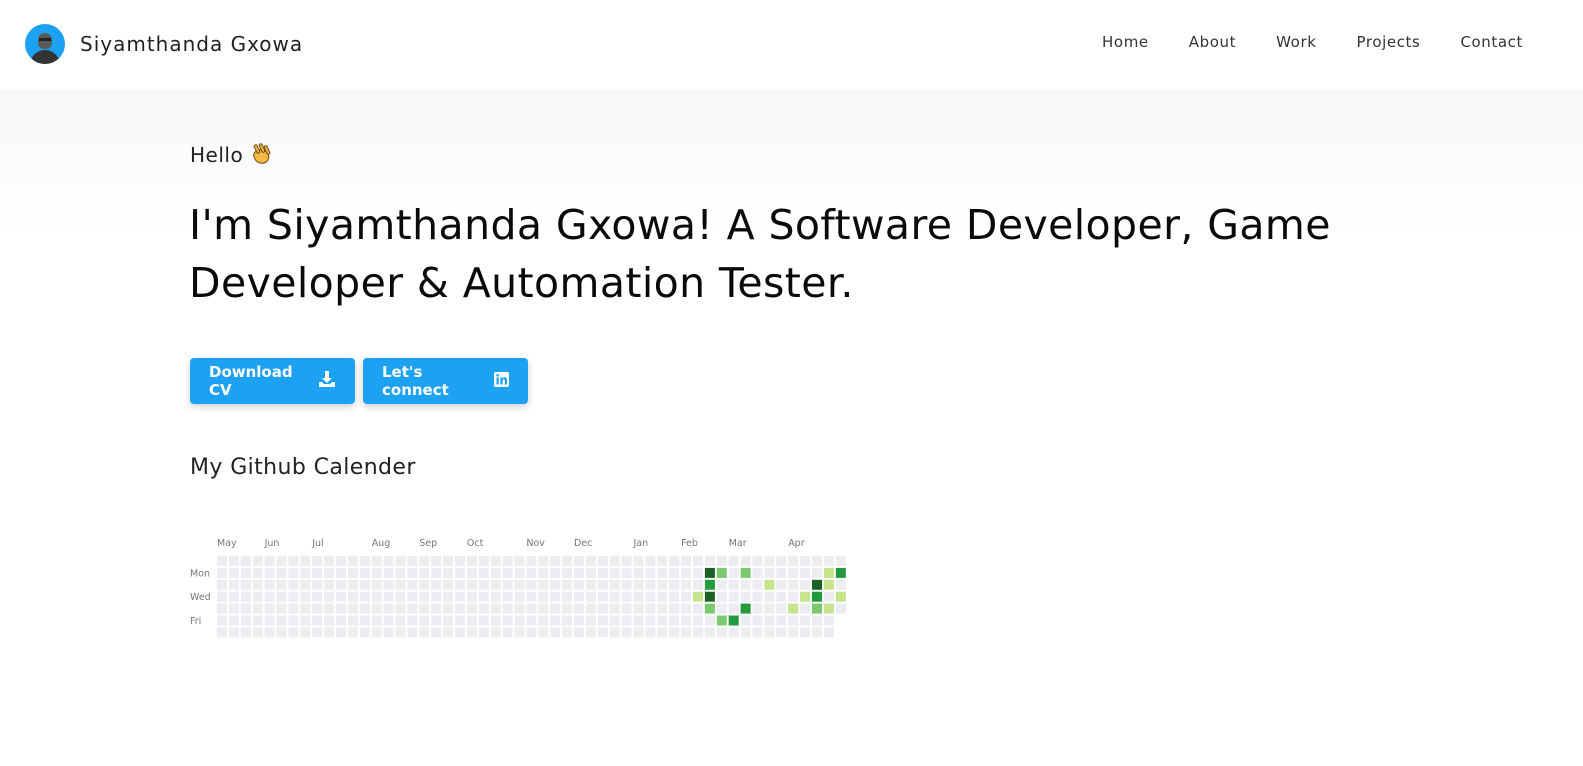 The image size is (1583, 766). What do you see at coordinates (1389, 42) in the screenshot?
I see `nav-projects: Projects` at bounding box center [1389, 42].